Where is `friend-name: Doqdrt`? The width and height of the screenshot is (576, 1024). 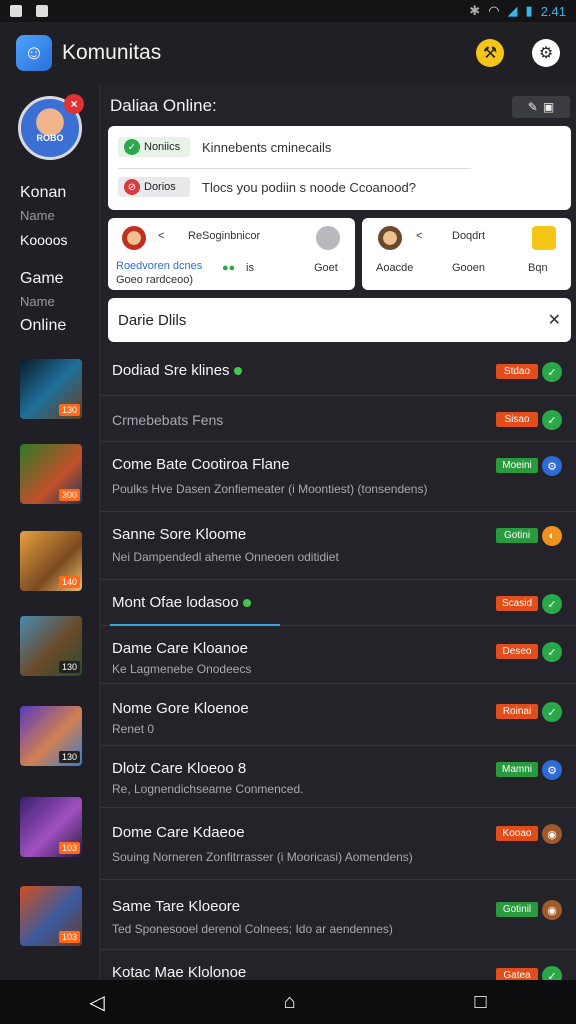 friend-name: Doqdrt is located at coordinates (469, 236).